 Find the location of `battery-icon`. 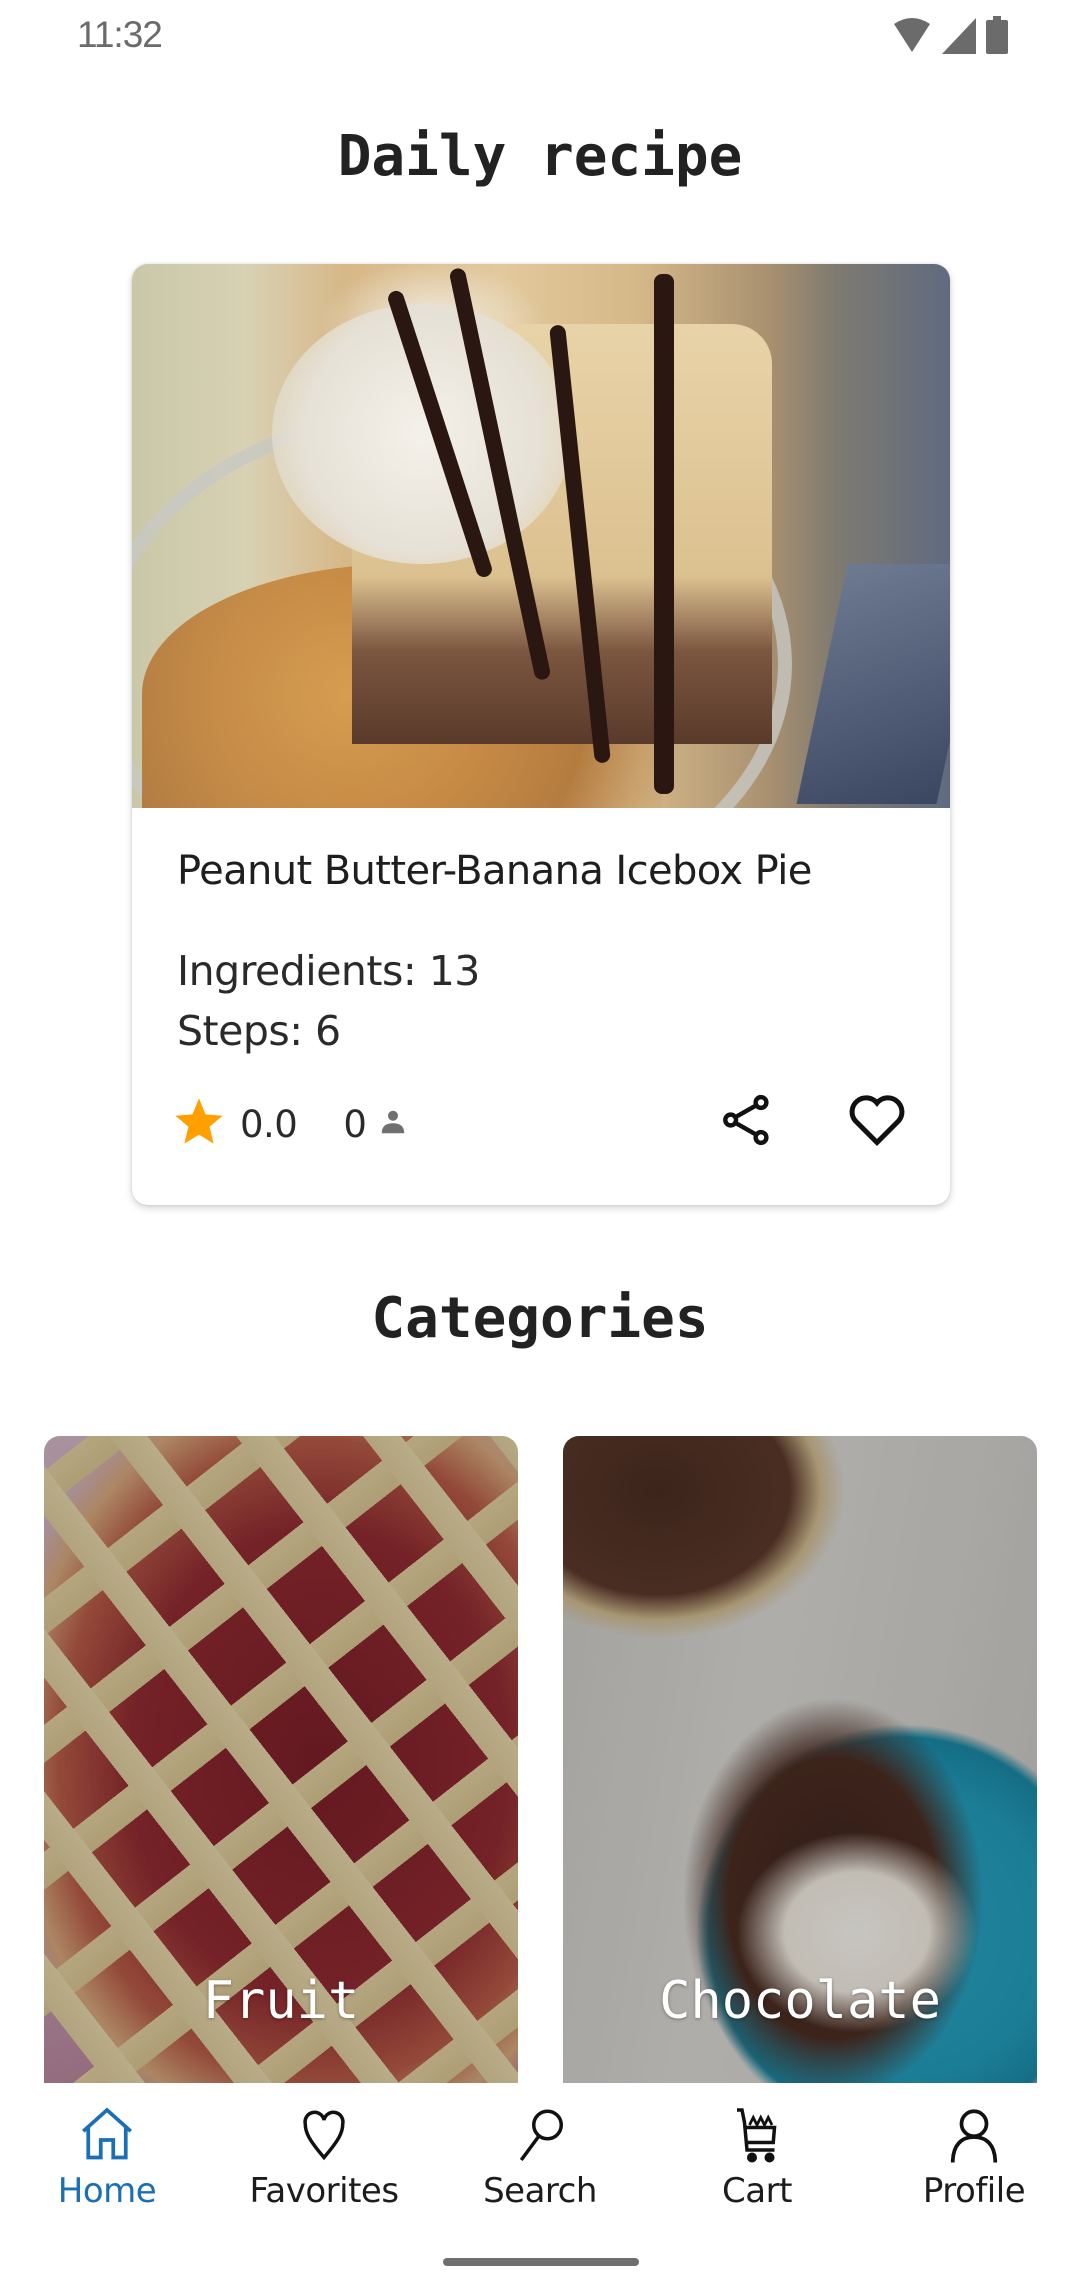

battery-icon is located at coordinates (997, 35).